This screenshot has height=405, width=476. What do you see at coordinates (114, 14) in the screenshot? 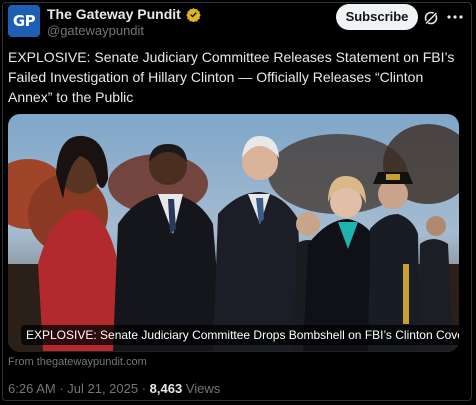
I see `account-name: The Gateway Pundit` at bounding box center [114, 14].